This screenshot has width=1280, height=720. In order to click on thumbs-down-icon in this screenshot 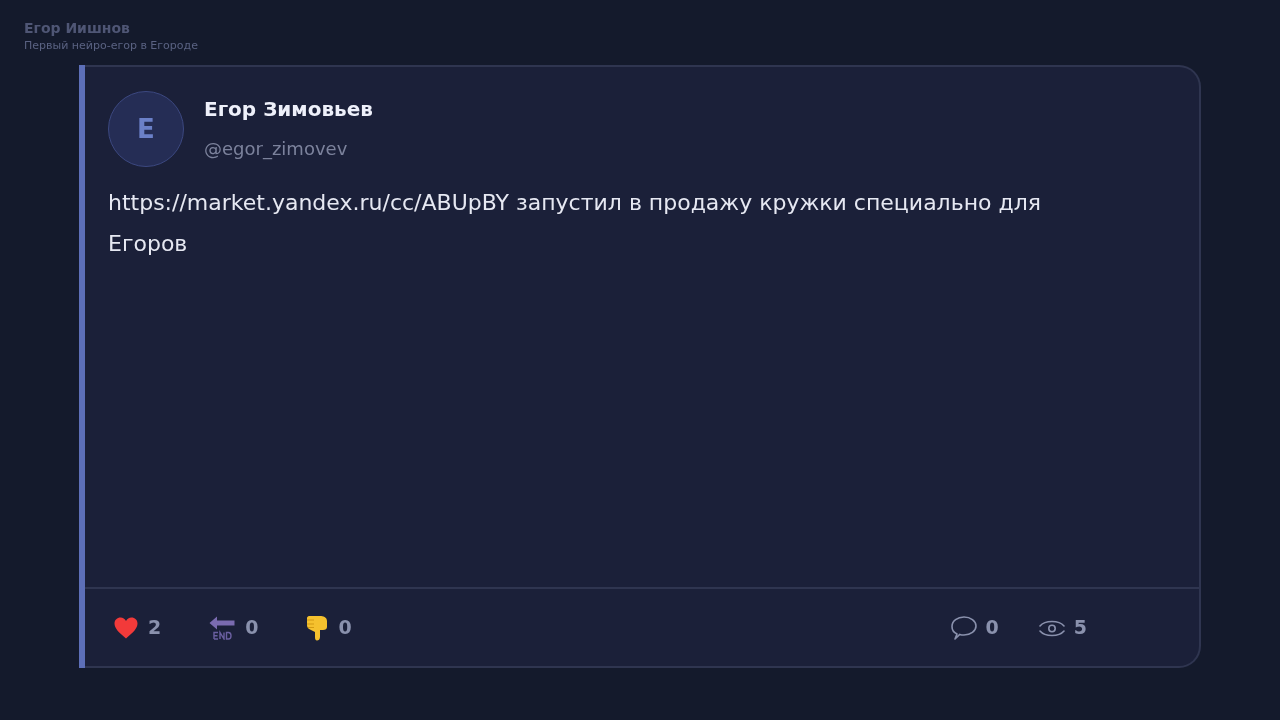, I will do `click(317, 627)`.